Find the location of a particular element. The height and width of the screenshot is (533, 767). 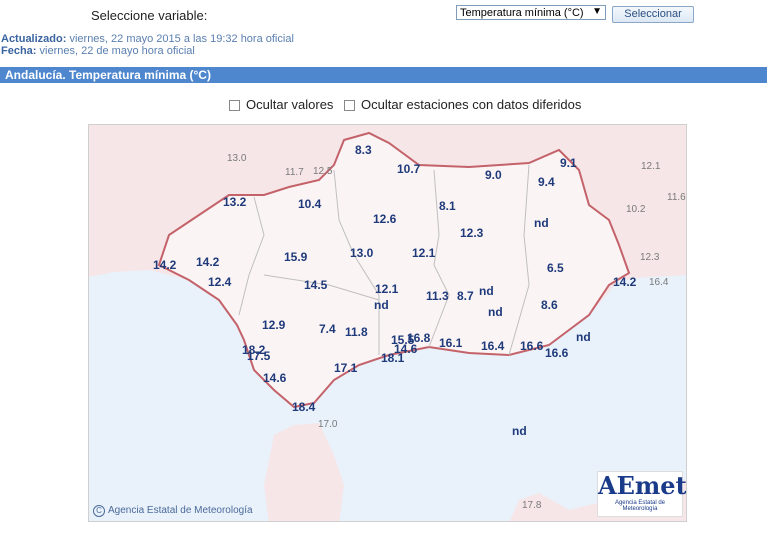

station-value: 15.9 is located at coordinates (295, 257).